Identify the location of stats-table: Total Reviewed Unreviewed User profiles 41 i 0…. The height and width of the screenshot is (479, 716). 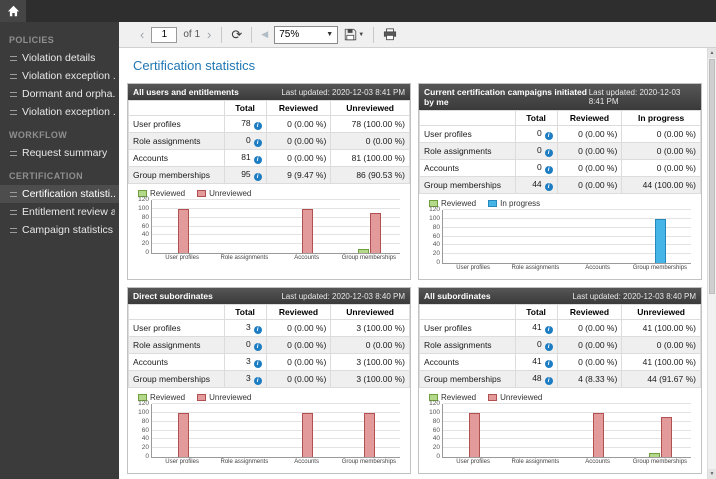
(560, 346).